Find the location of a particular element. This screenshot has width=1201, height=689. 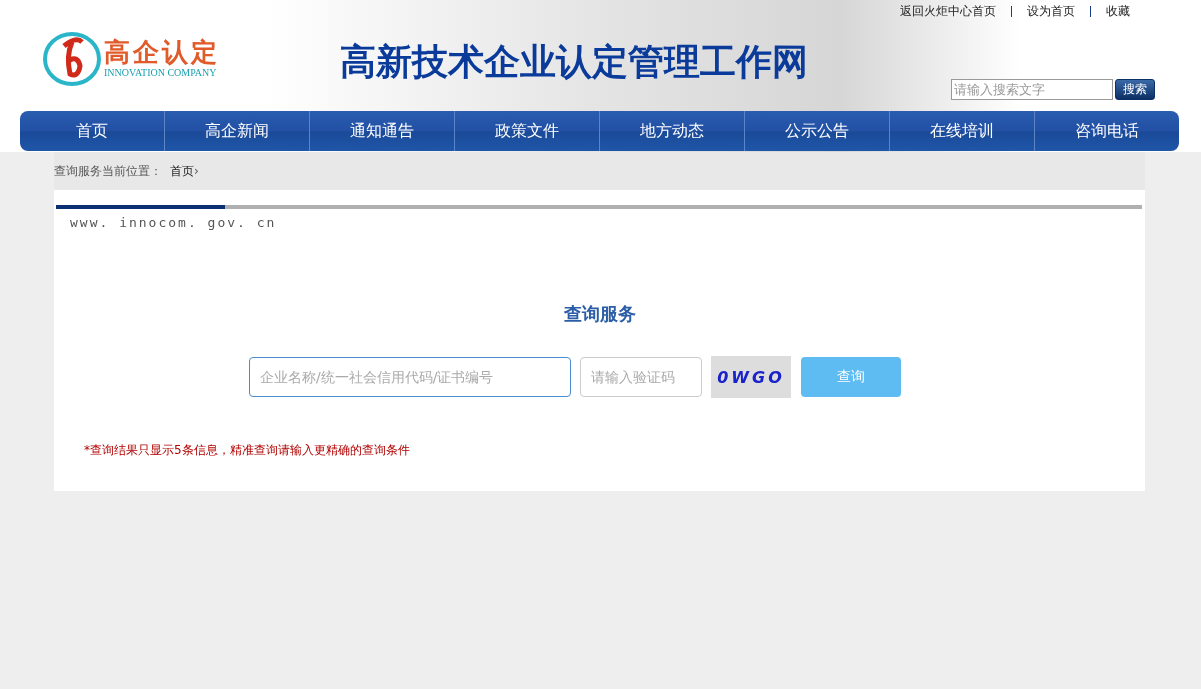

nav-item: 地方动态 is located at coordinates (671, 131).